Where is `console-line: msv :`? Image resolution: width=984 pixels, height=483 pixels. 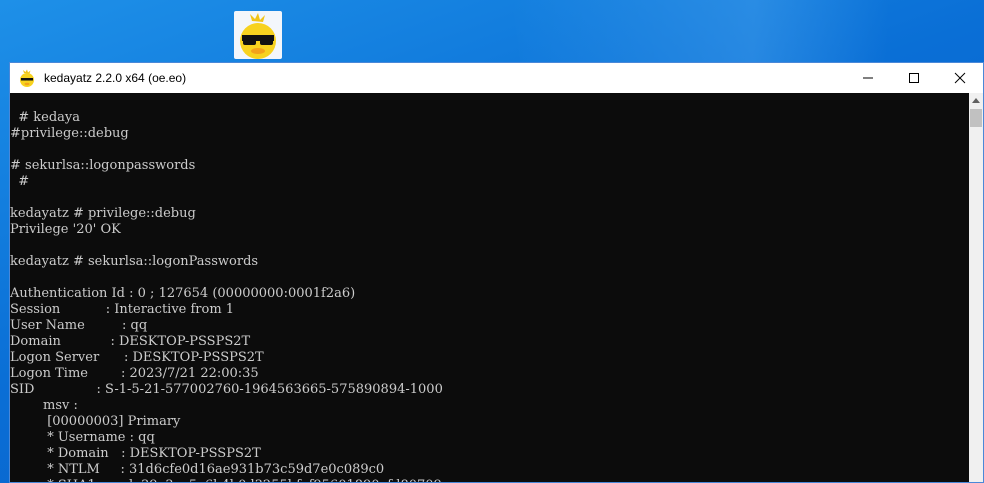
console-line: msv : is located at coordinates (44, 405).